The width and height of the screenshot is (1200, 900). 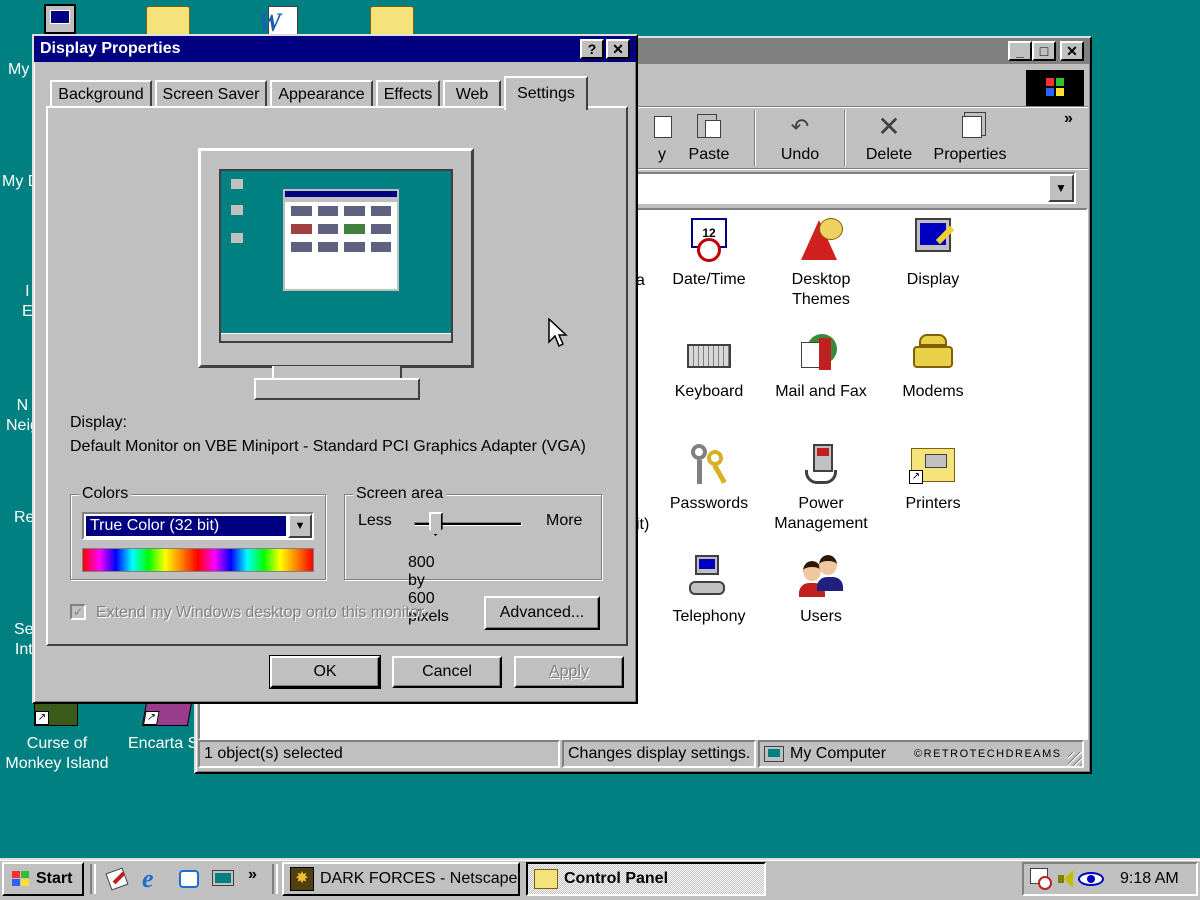 I want to click on toolbar-separator, so click(x=845, y=138).